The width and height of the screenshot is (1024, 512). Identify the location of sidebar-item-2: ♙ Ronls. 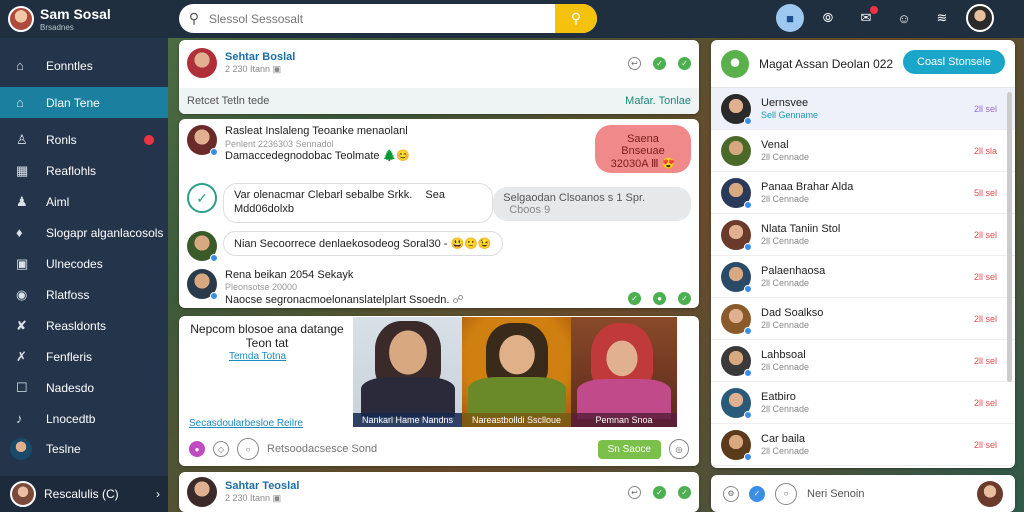
(84, 139).